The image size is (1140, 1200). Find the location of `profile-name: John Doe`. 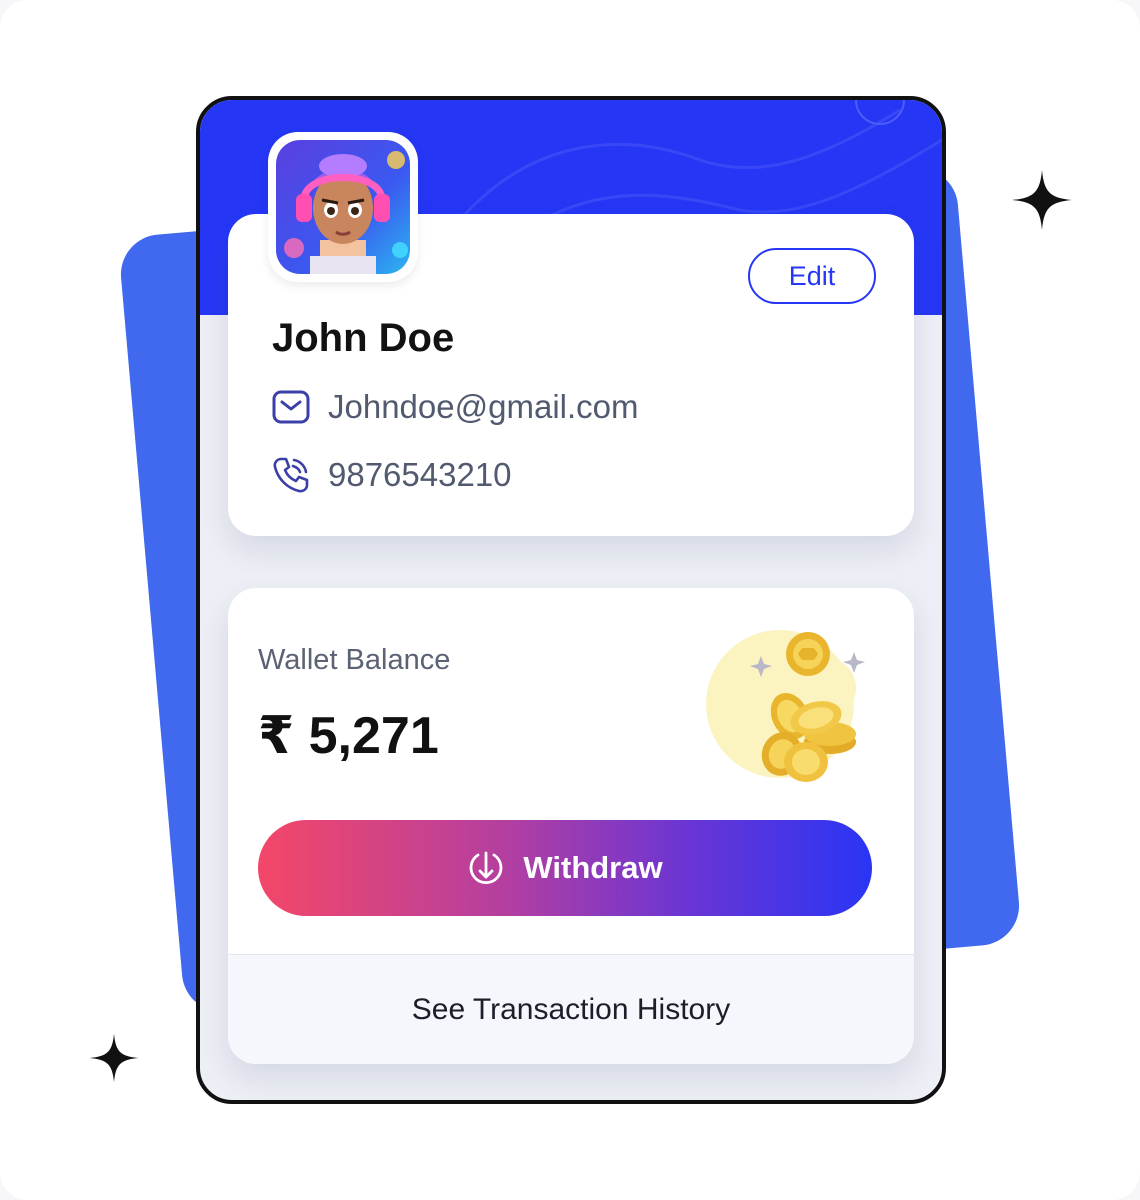

profile-name: John Doe is located at coordinates (363, 338).